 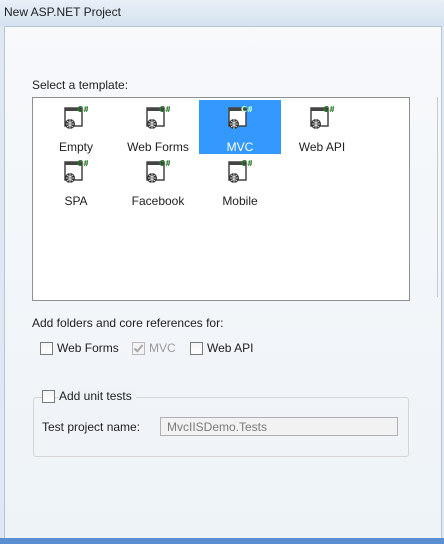 What do you see at coordinates (76, 201) in the screenshot?
I see `template-label: SPA` at bounding box center [76, 201].